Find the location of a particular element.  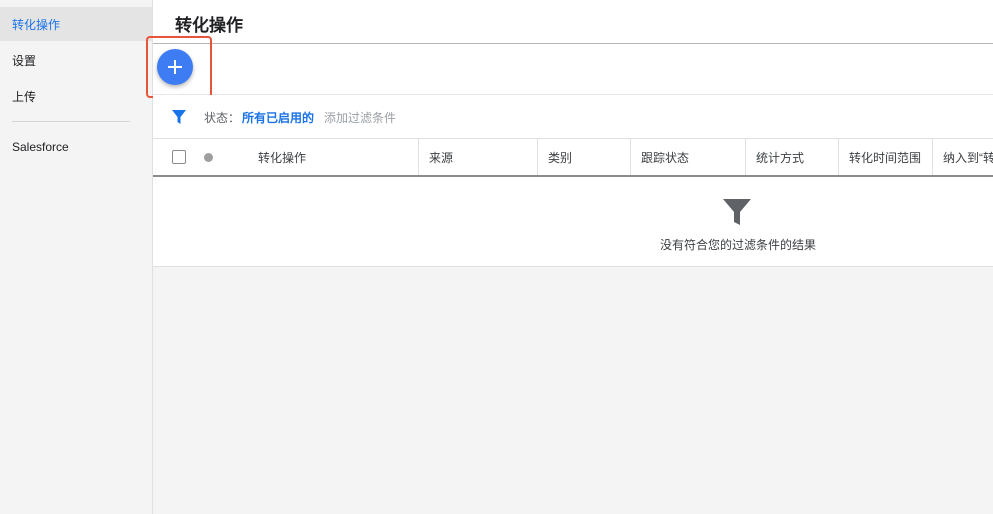

column-header-tracking-status: 跟踪状态 is located at coordinates (687, 157).